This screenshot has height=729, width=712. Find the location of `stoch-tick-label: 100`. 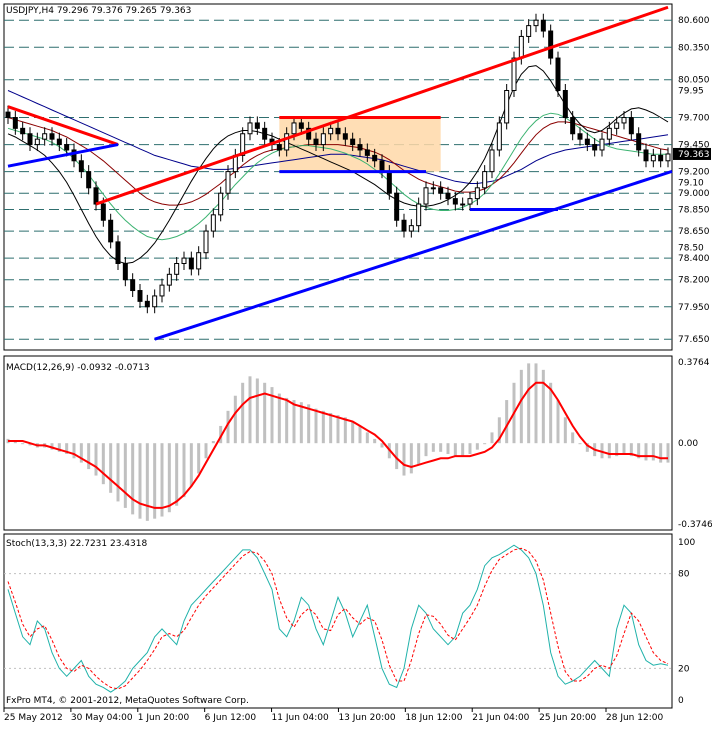

stoch-tick-label: 100 is located at coordinates (686, 543).